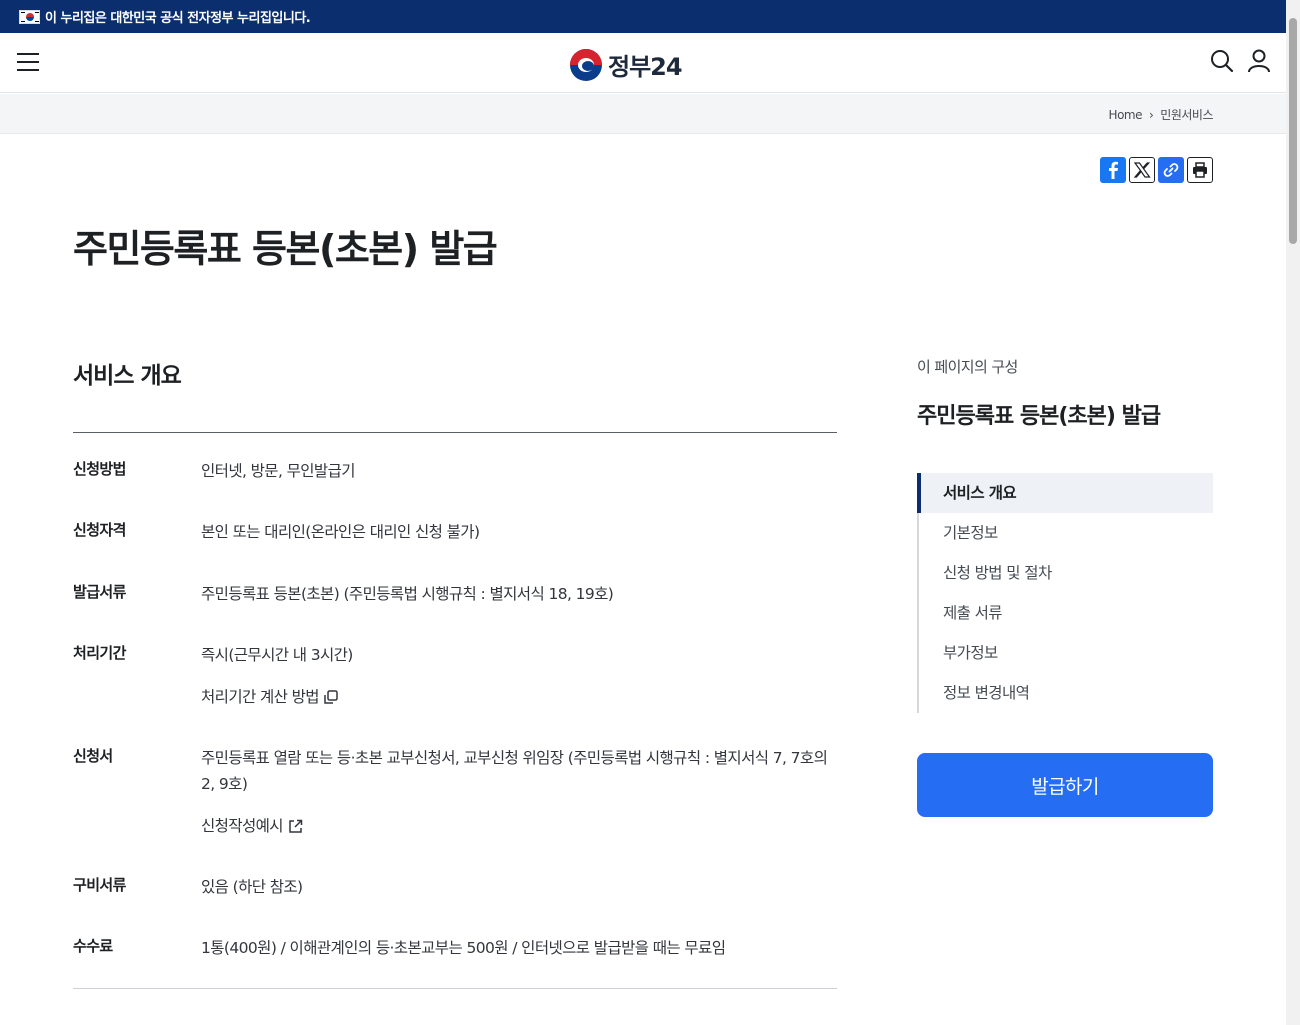 Image resolution: width=1300 pixels, height=1025 pixels. Describe the element at coordinates (643, 16) in the screenshot. I see `gov-banner: 이 누리집은 대한민국 공식 전자정부 누리집입니다.` at that location.